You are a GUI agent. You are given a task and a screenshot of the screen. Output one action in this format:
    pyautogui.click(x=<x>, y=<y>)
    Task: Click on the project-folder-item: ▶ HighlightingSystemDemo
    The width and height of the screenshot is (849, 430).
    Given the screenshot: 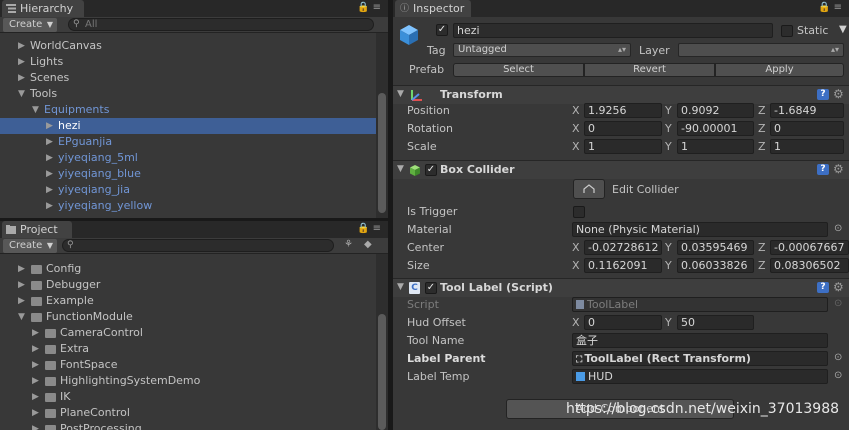 What is the action you would take?
    pyautogui.click(x=188, y=381)
    